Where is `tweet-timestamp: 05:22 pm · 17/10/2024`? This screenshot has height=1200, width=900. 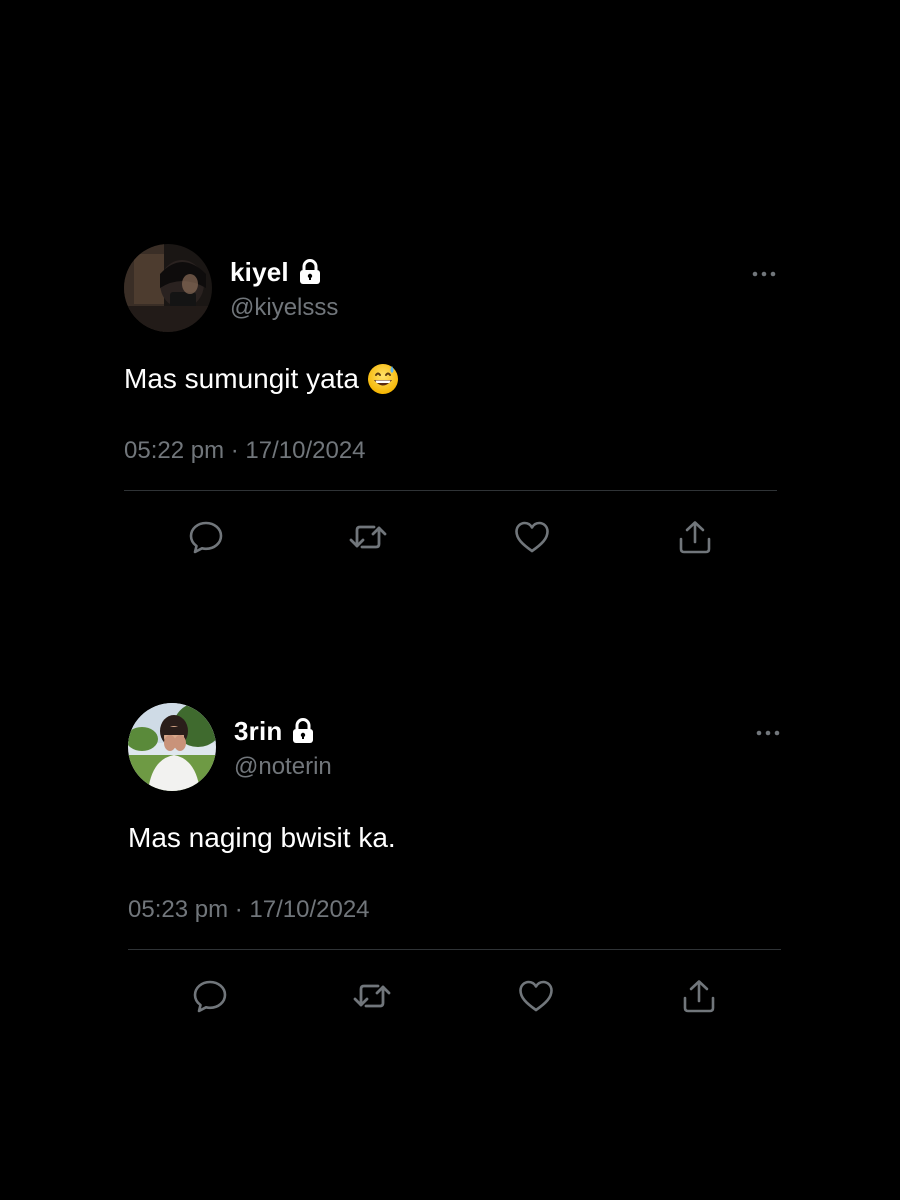 tweet-timestamp: 05:22 pm · 17/10/2024 is located at coordinates (450, 451).